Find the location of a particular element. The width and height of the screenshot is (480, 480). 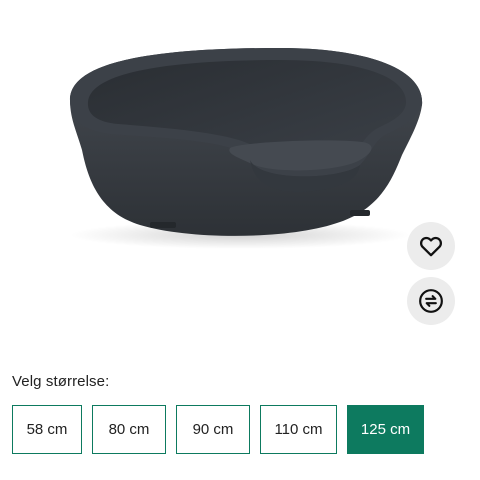

size-option-90: 90 cm is located at coordinates (213, 429).